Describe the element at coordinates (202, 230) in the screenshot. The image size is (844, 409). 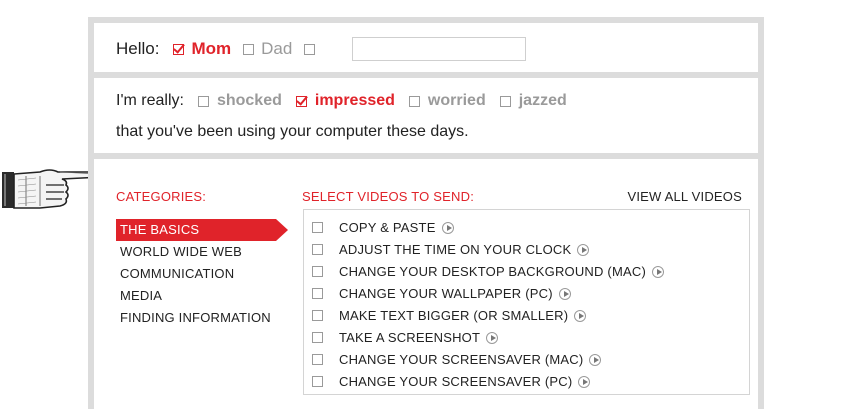
I see `category-item-the-basics: THE BASICS` at that location.